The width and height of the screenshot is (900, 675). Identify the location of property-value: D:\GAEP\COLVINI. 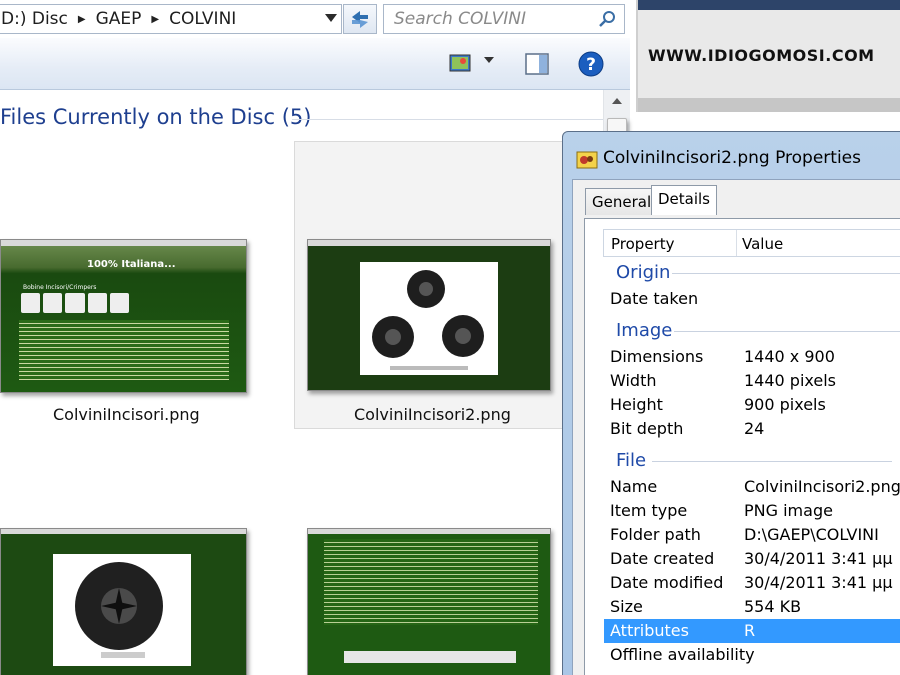
(811, 534).